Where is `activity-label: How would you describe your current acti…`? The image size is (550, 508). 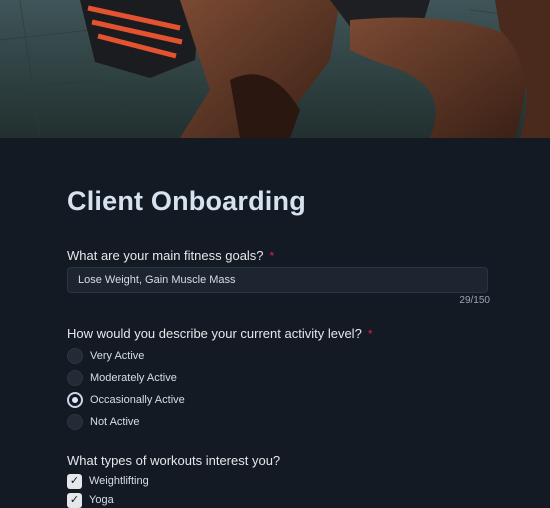
activity-label: How would you describe your current acti… is located at coordinates (214, 333).